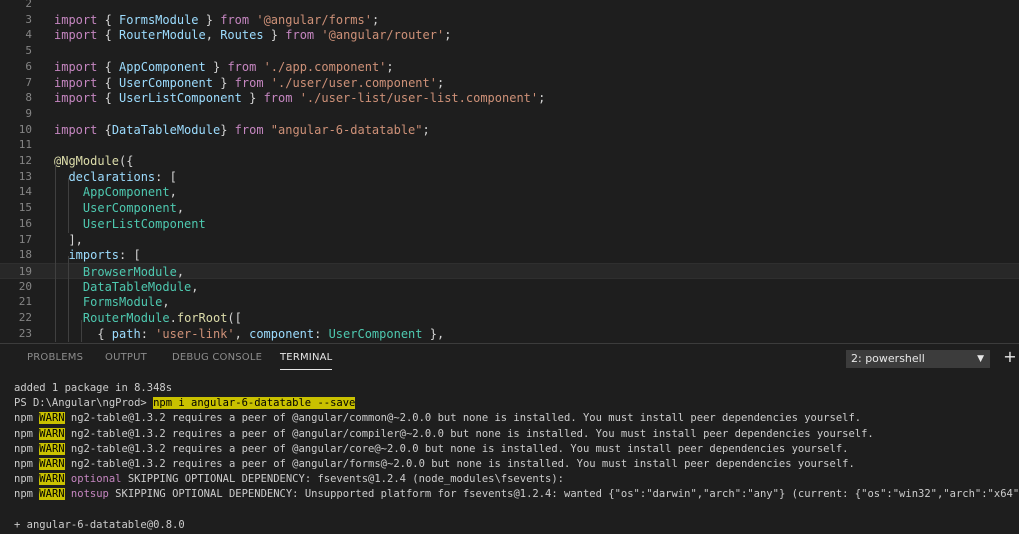  What do you see at coordinates (25, 223) in the screenshot?
I see `line-number: 16` at bounding box center [25, 223].